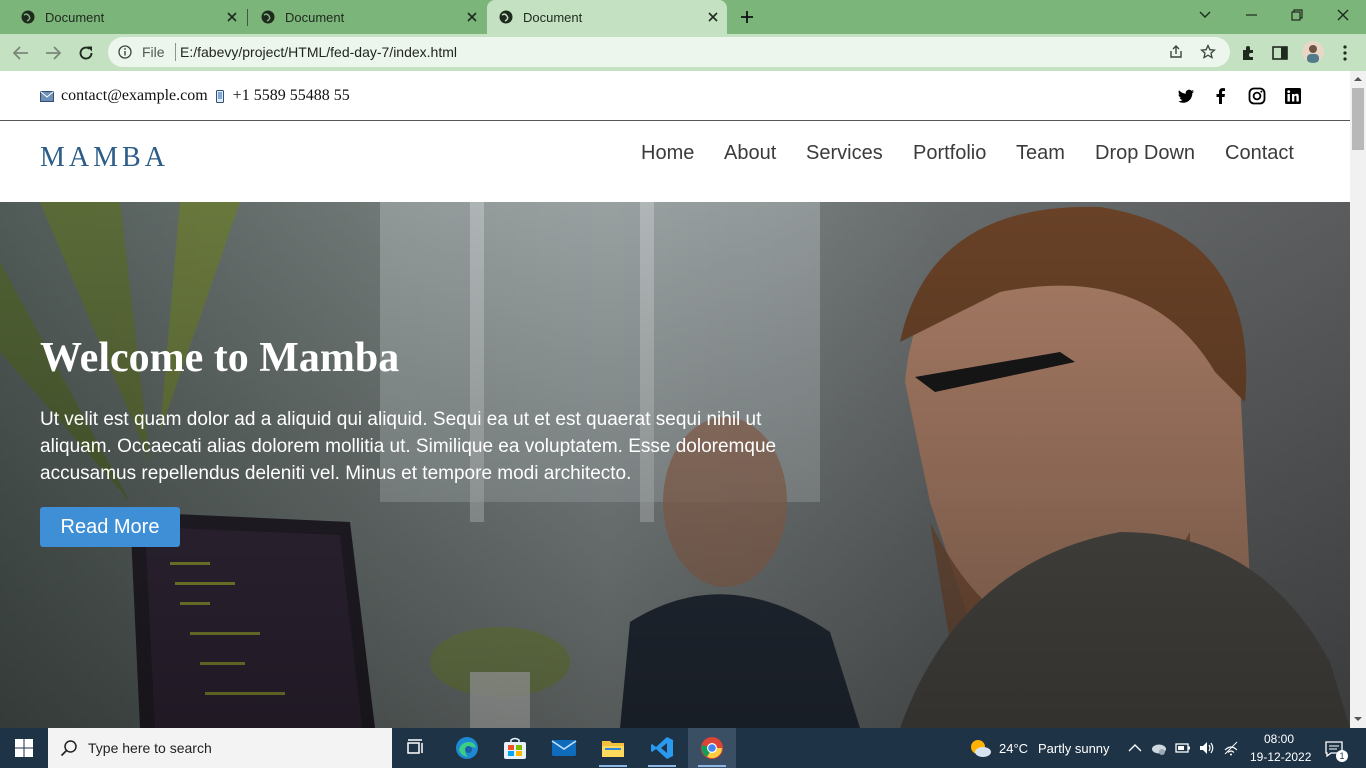  What do you see at coordinates (175, 52) in the screenshot?
I see `divider` at bounding box center [175, 52].